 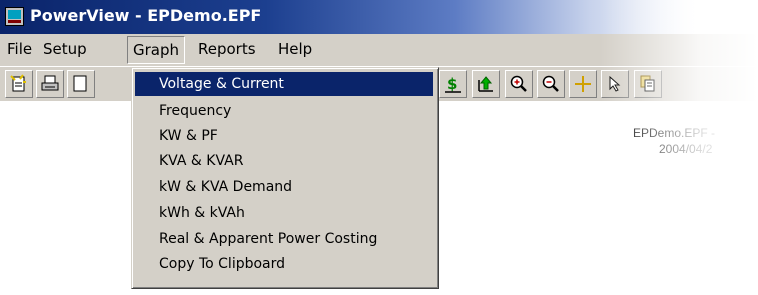 I want to click on pointer-icon, so click(x=615, y=83).